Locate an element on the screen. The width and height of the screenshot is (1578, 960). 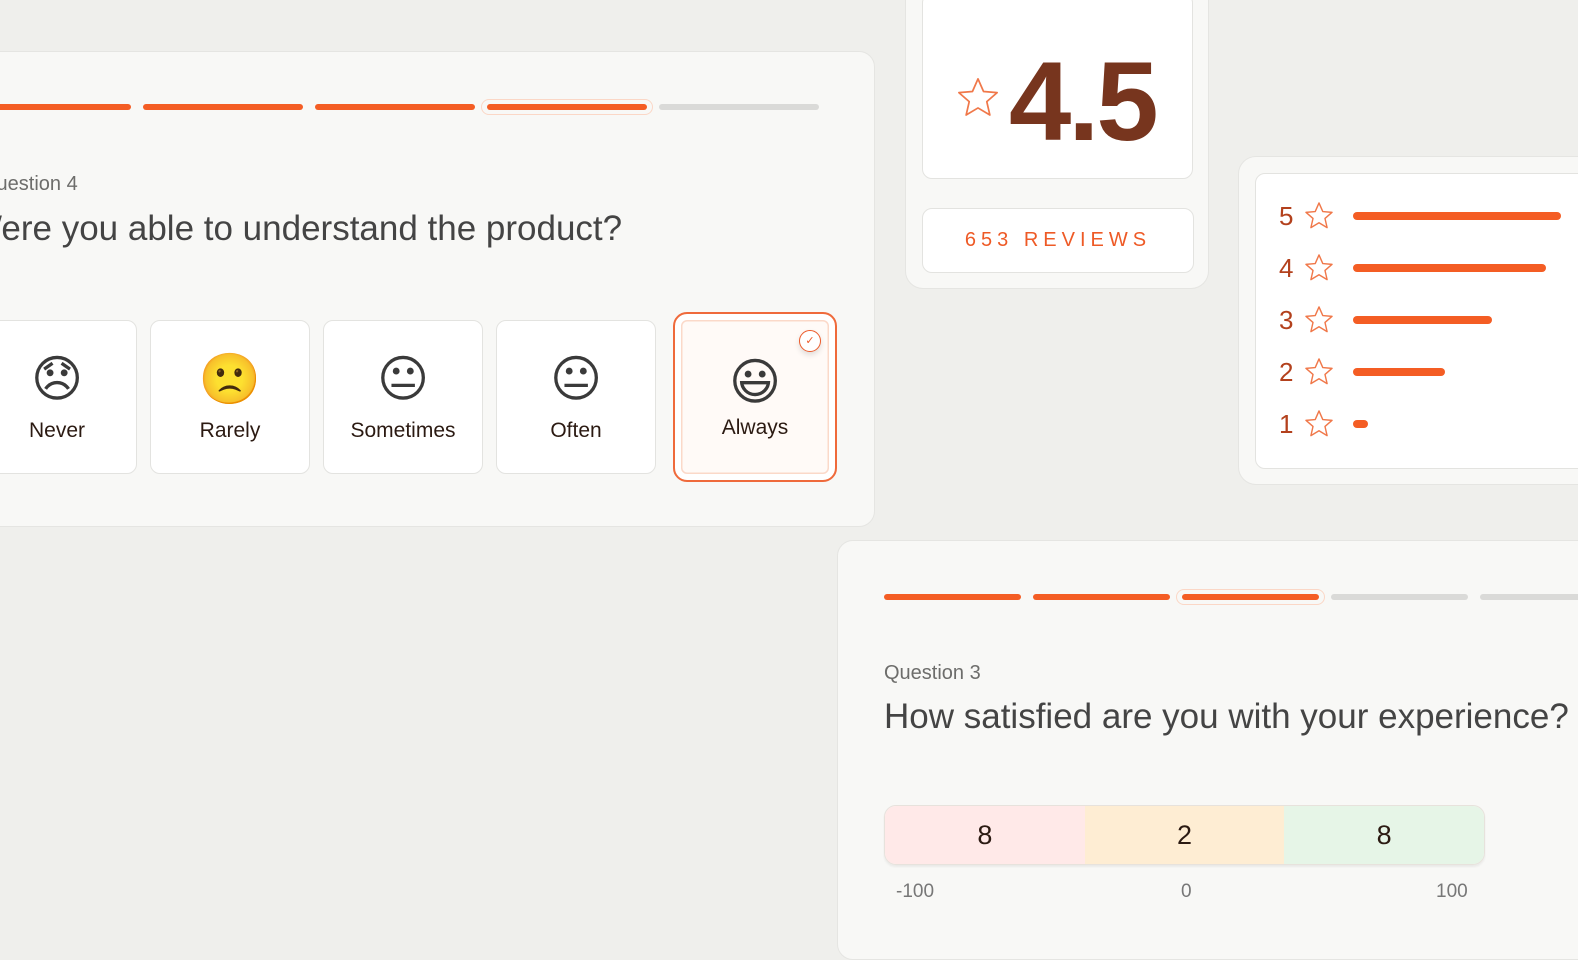
reviews-count: 653 REVIEWS is located at coordinates (1058, 240).